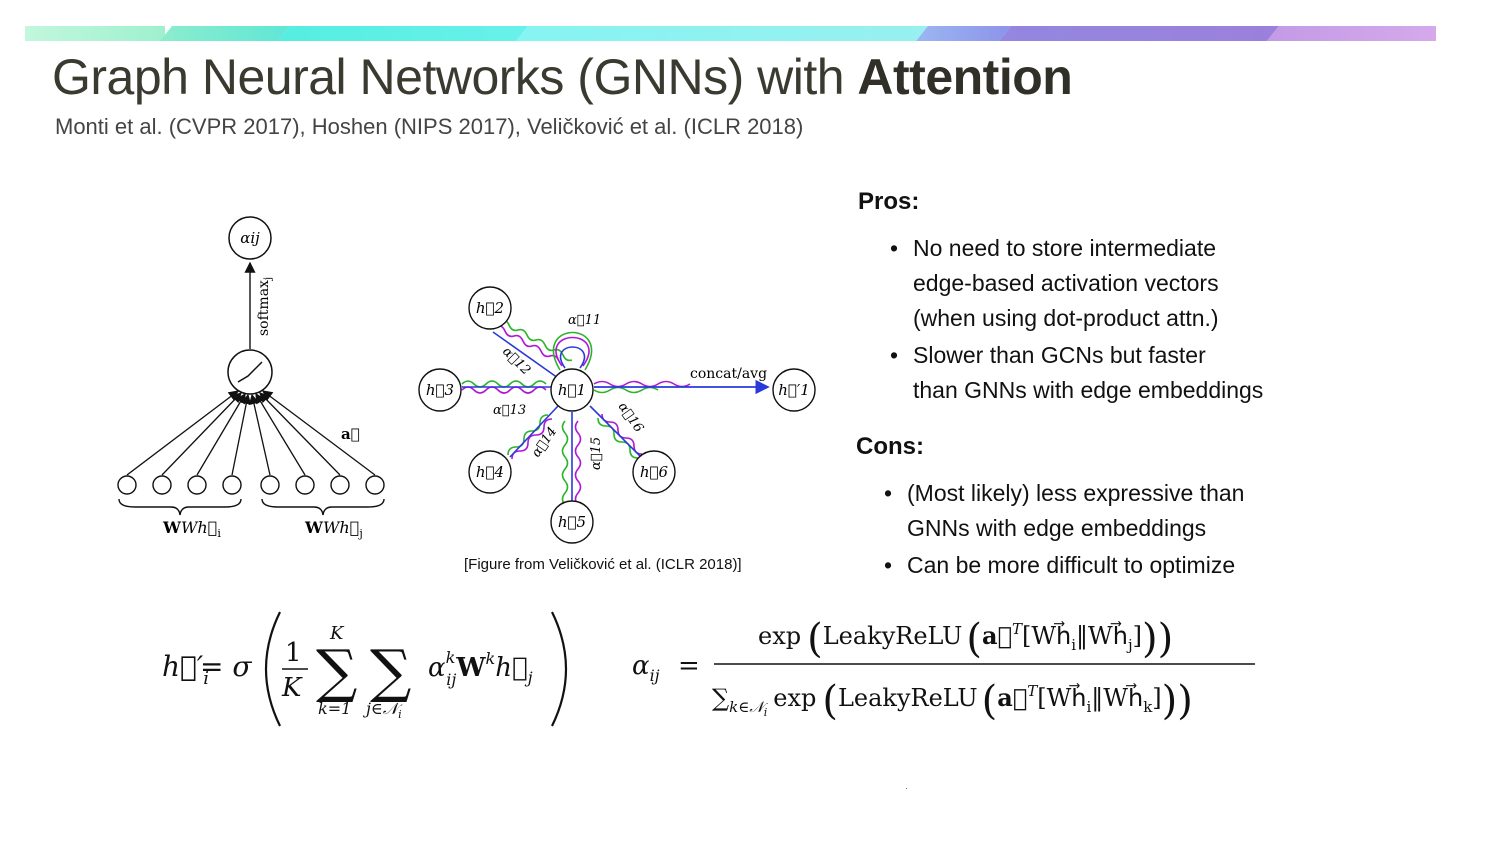 The image size is (1500, 844). What do you see at coordinates (952, 701) in the screenshot?
I see `svg-text:∑k∈𝒩iexp(LeakyReLU(a⃗T[Wh⃗i‖W: ∑k∈𝒩iexp (LeakyReLU (a⃗T[Wh⃗i‖Wh⃗k]))` at bounding box center [952, 701].